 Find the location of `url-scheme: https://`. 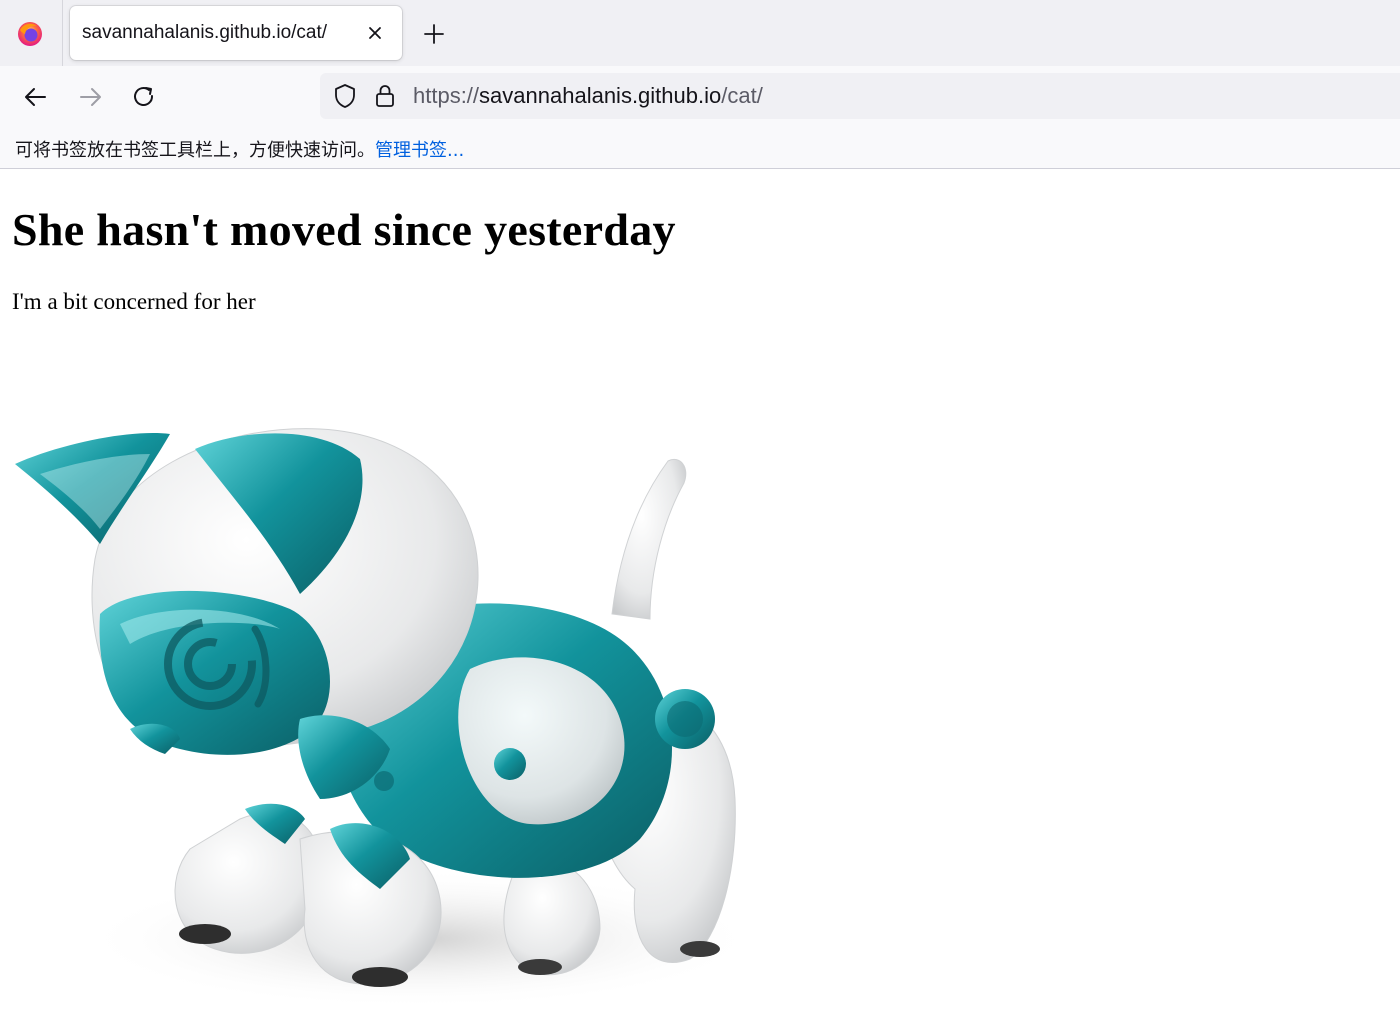

url-scheme: https:// is located at coordinates (446, 95).